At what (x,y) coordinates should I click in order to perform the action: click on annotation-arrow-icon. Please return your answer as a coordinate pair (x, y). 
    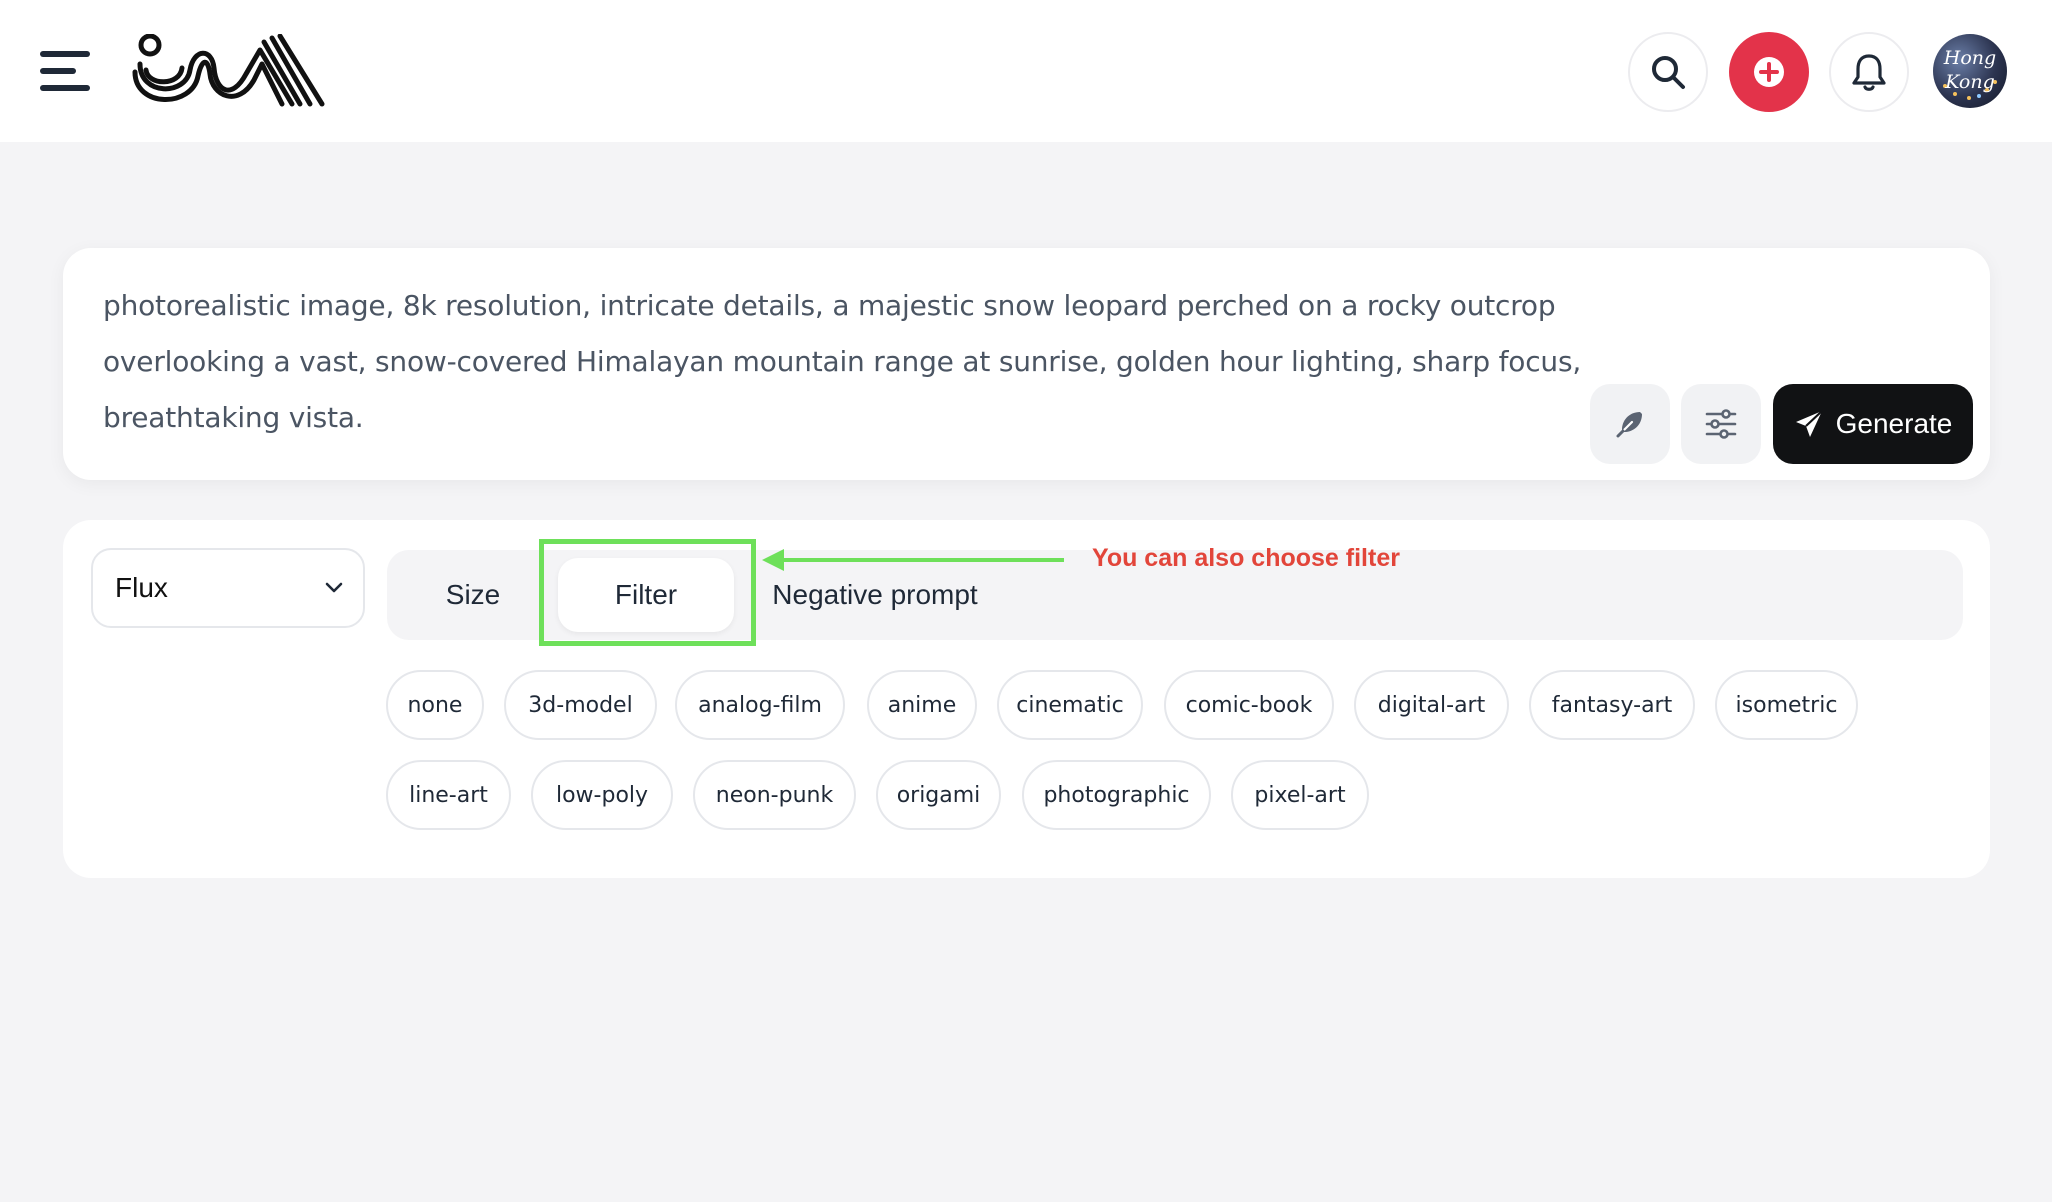
    Looking at the image, I should click on (913, 560).